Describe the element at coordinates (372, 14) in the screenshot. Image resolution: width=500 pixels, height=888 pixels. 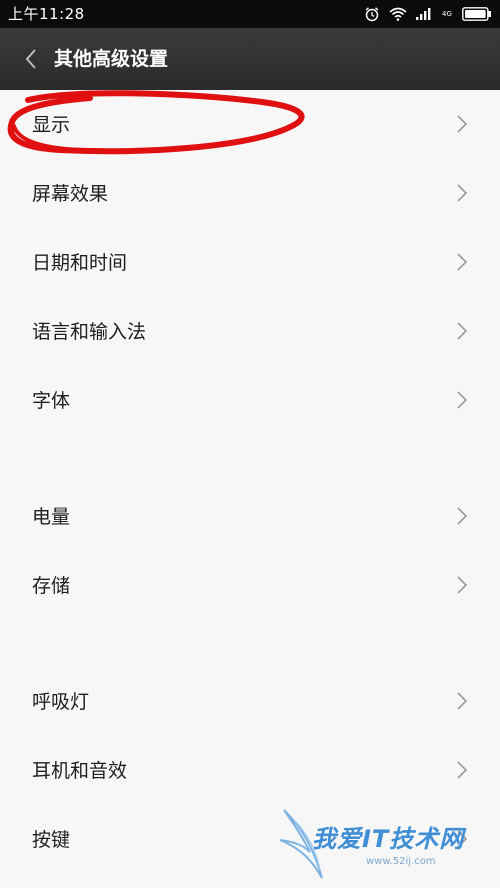
I see `alarm-icon` at that location.